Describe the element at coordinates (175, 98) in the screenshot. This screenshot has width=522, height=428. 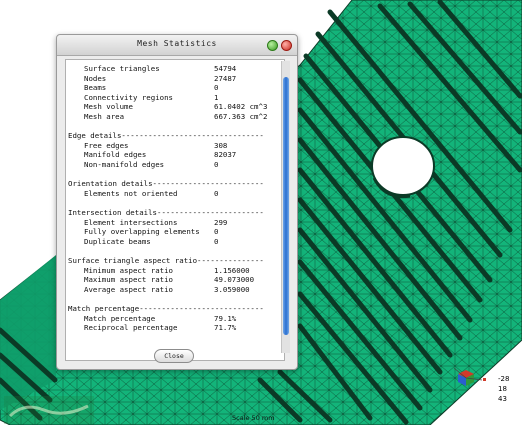
I see `stat-row: Connectivity regions 1` at that location.